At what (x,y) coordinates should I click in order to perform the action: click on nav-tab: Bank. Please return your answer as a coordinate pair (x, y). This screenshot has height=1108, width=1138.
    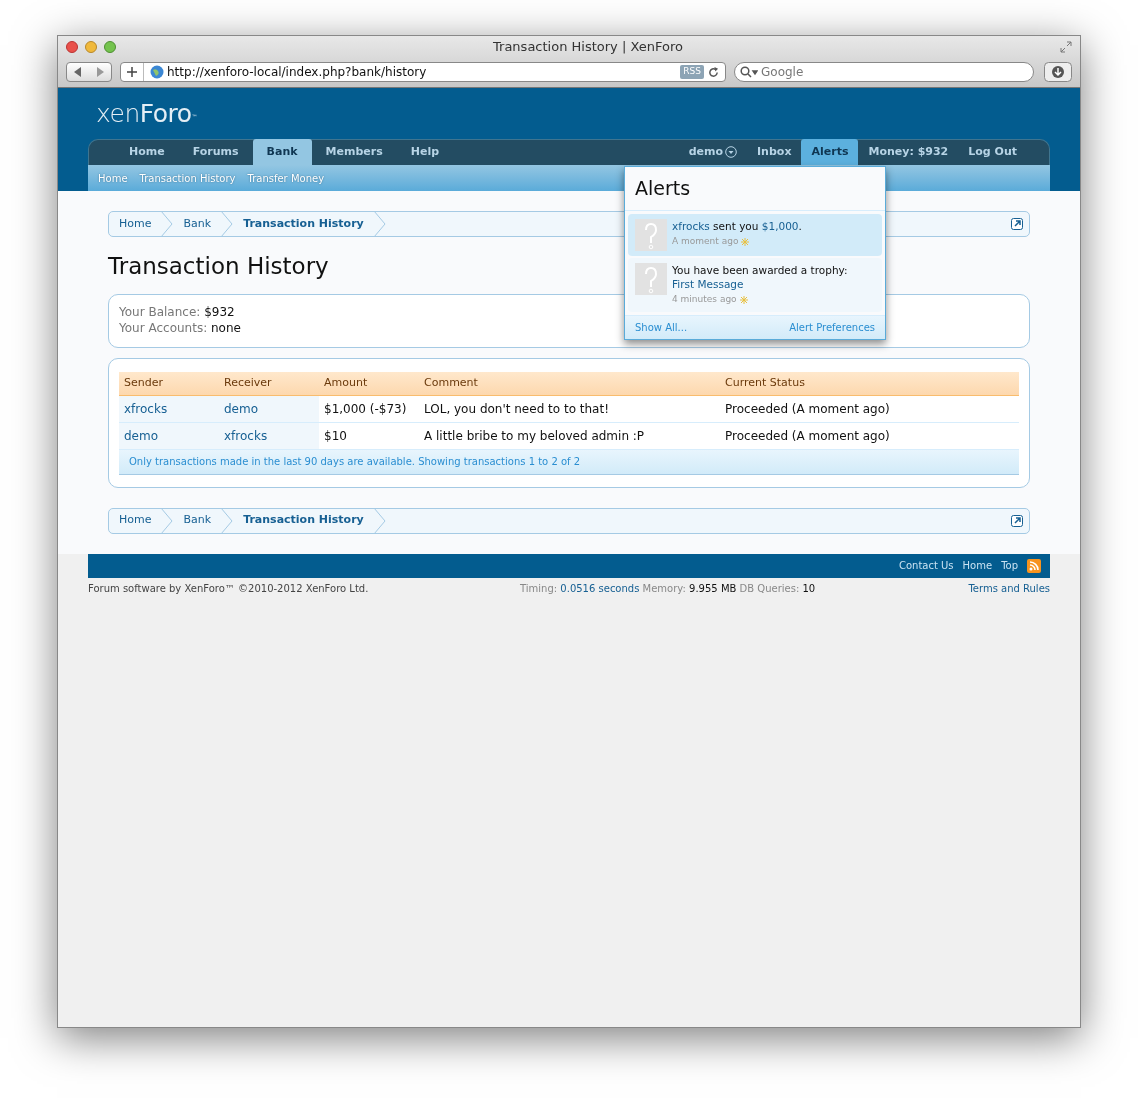
    Looking at the image, I should click on (282, 152).